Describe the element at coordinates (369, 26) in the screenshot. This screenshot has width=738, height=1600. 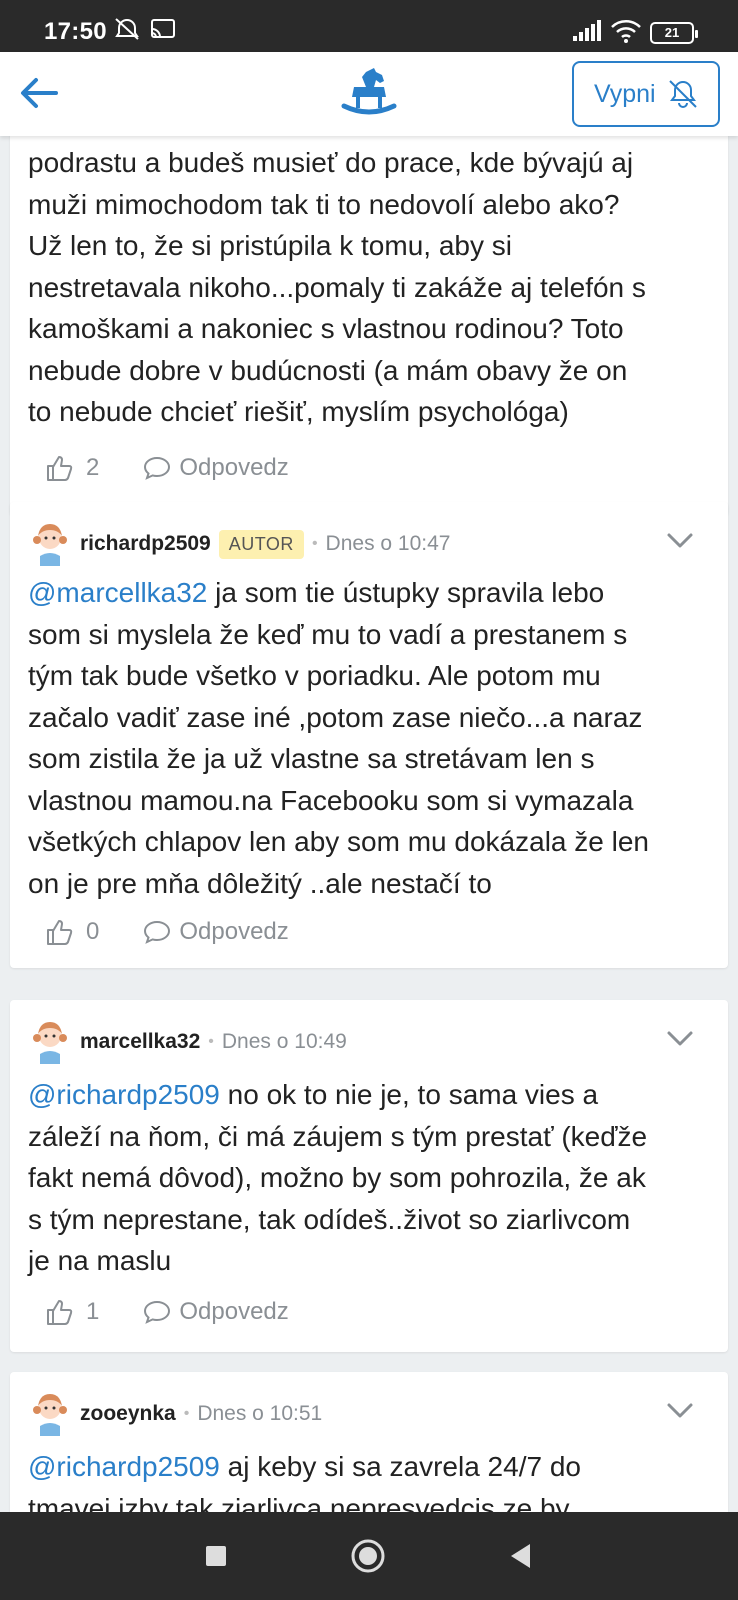
I see `status-bar: 17:50 21` at that location.